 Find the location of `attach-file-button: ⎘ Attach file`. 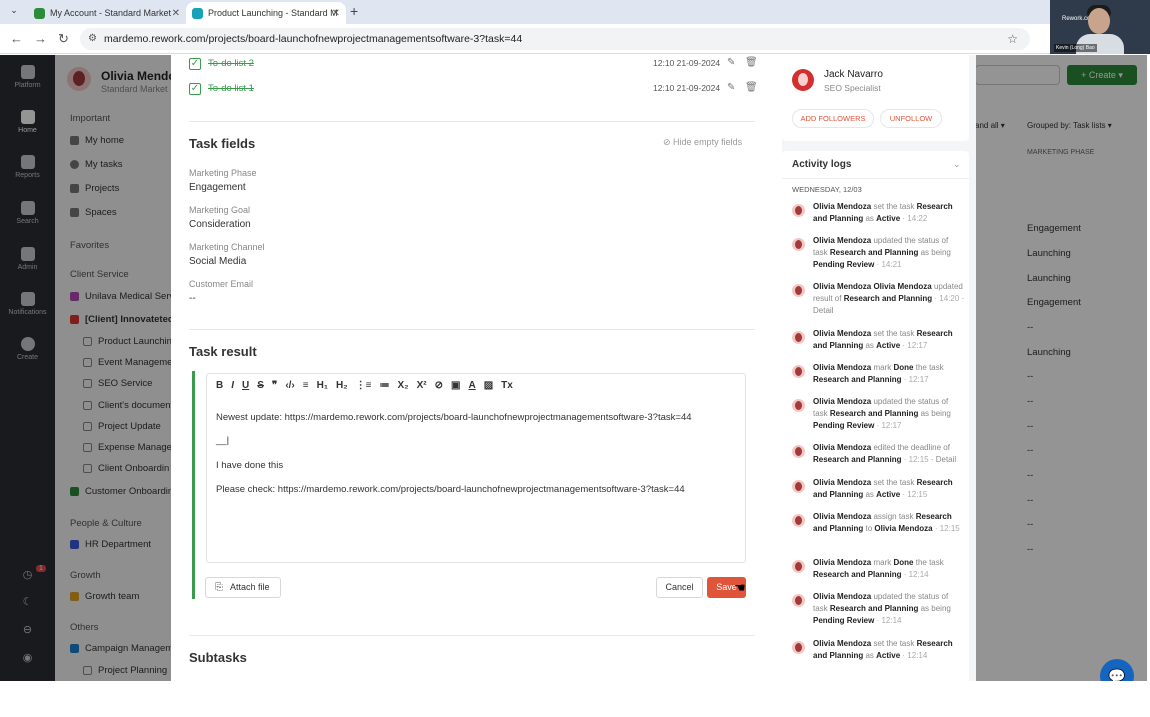

attach-file-button: ⎘ Attach file is located at coordinates (243, 587).